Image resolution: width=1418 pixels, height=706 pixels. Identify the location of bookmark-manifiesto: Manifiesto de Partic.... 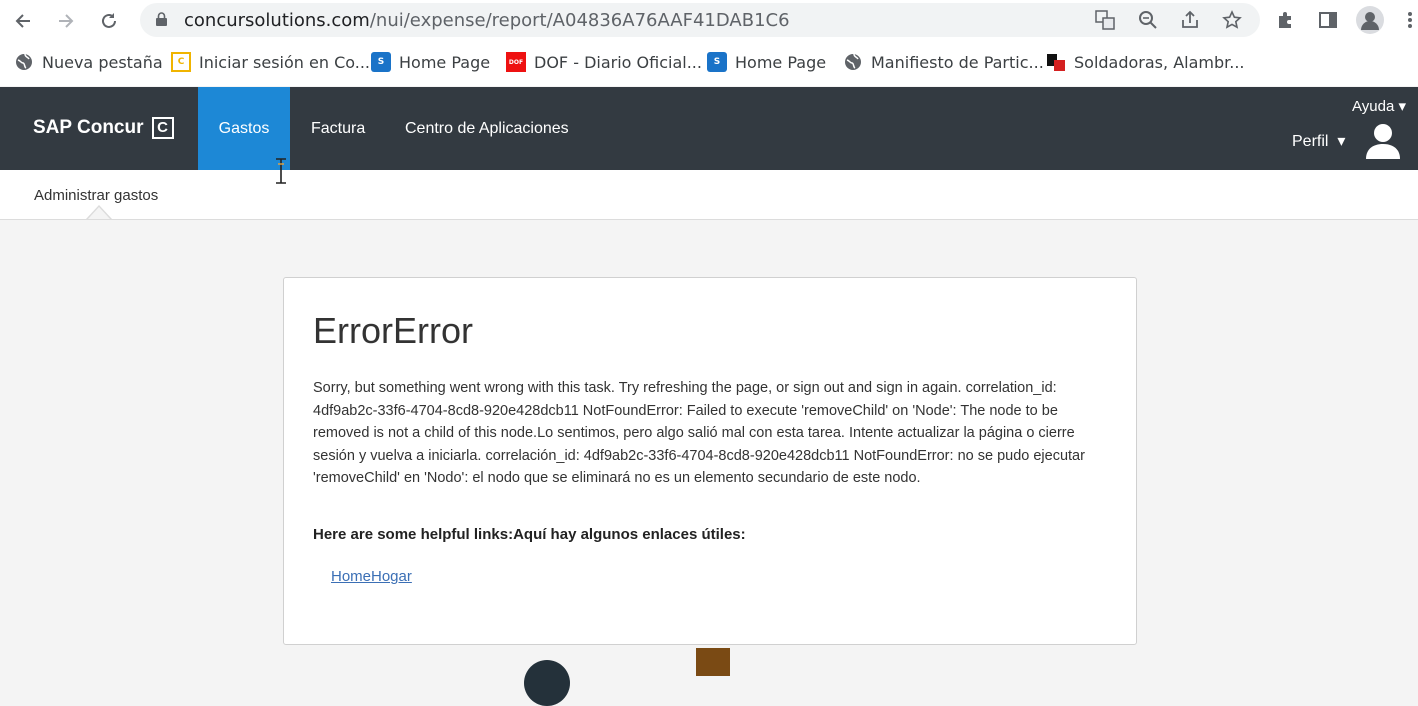
(943, 62).